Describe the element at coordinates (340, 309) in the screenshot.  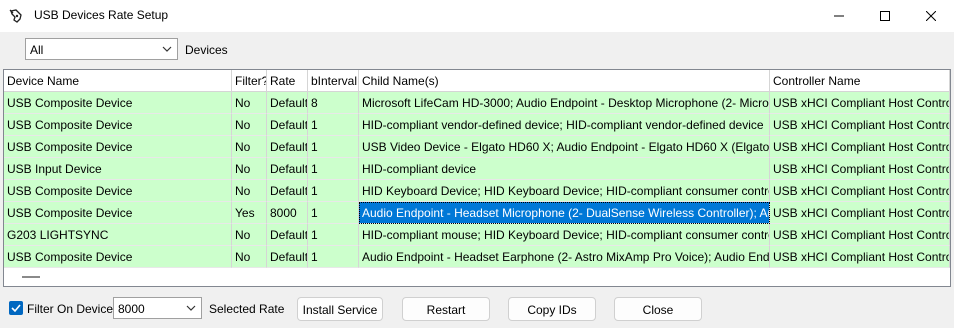
I see `install-service-button: Install Service` at that location.